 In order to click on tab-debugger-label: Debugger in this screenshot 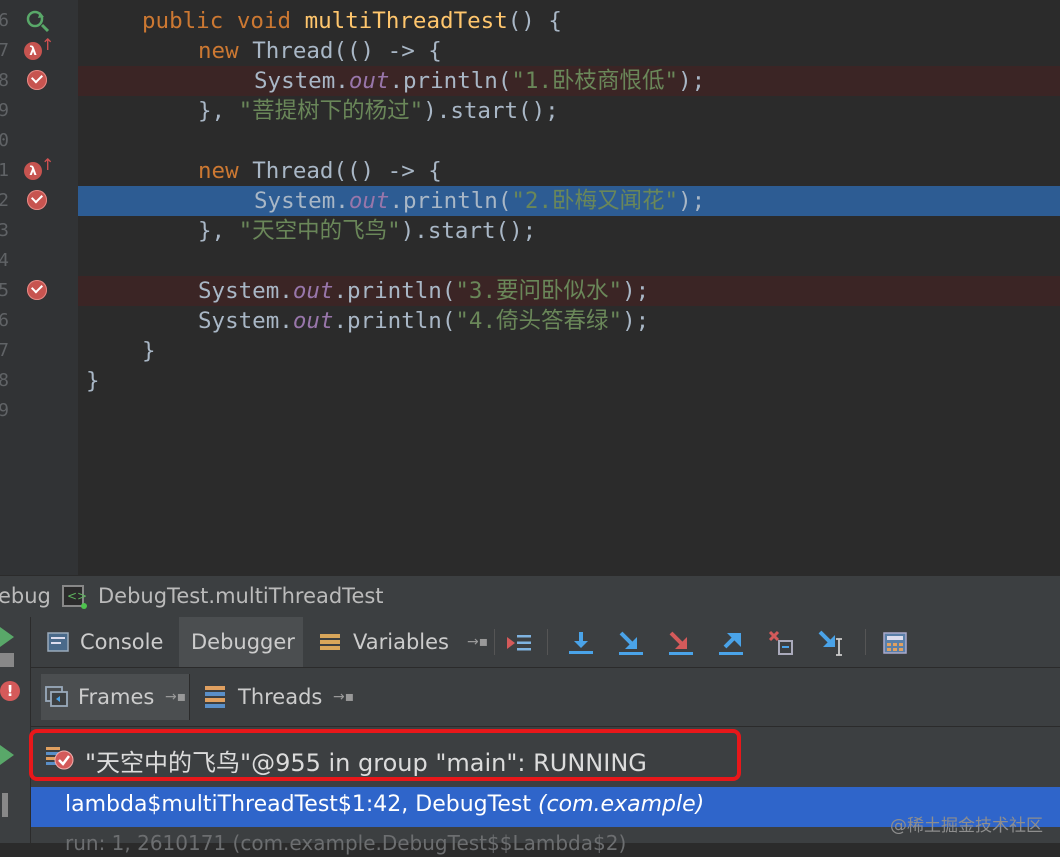, I will do `click(243, 642)`.